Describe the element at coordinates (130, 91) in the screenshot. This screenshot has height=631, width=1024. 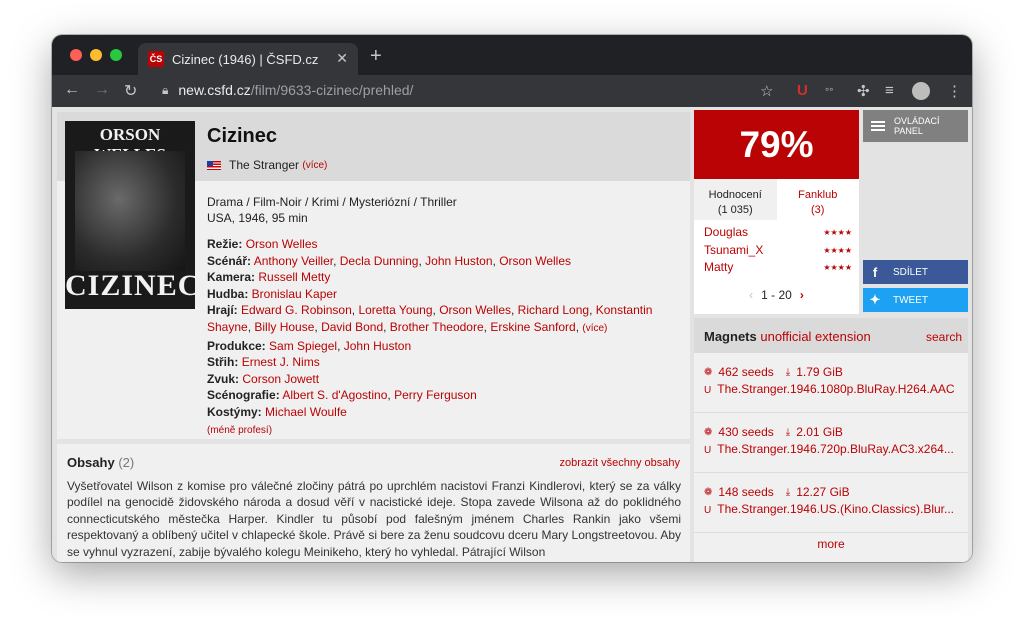
I see `reload-icon: ↻` at that location.